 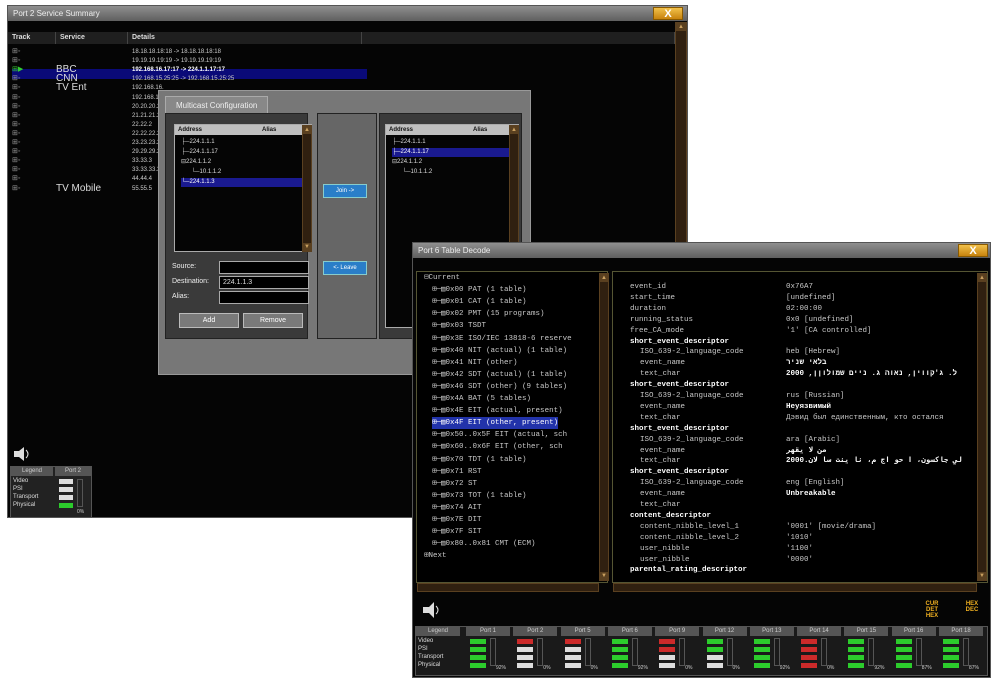 What do you see at coordinates (459, 326) in the screenshot?
I see `tree-item: ⊞─▤0x03 TSDT` at bounding box center [459, 326].